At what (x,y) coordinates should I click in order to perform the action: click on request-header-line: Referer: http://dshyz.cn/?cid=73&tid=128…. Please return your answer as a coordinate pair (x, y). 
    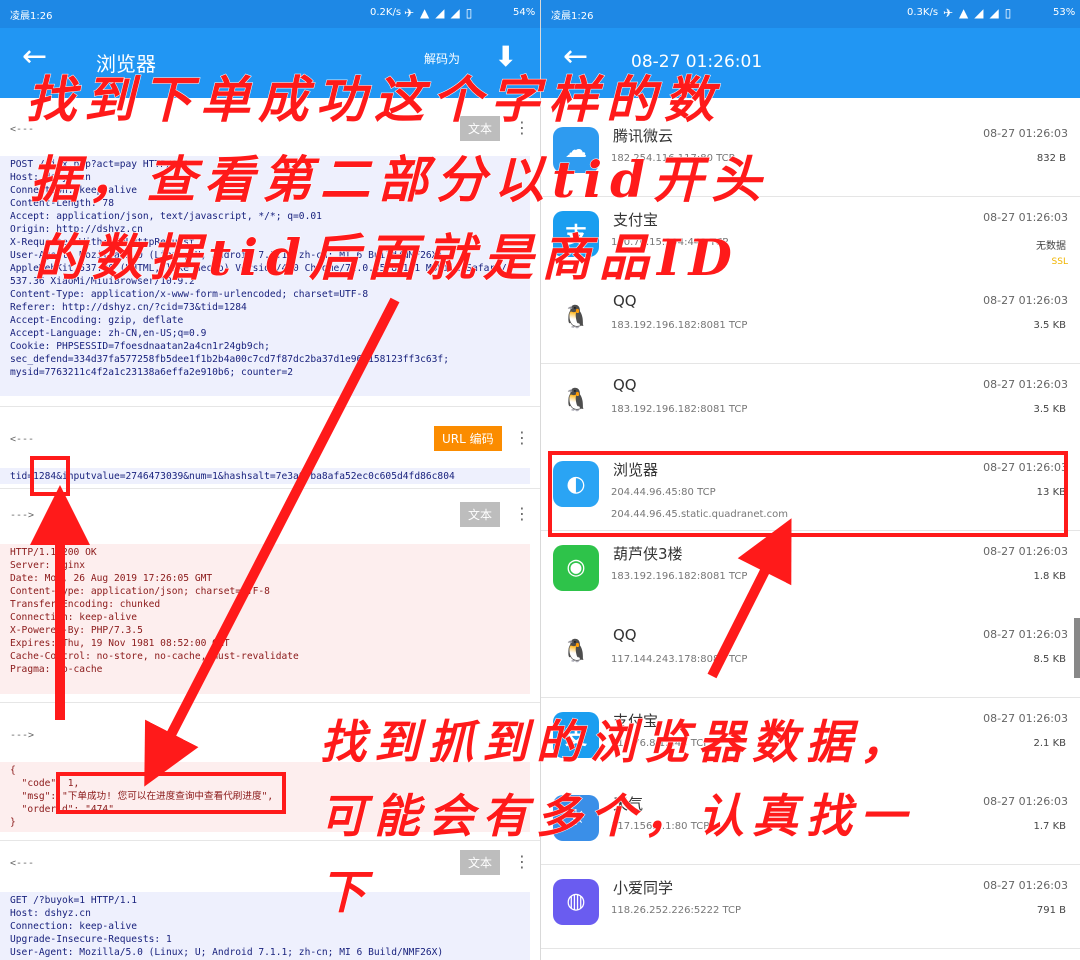
    Looking at the image, I should click on (128, 307).